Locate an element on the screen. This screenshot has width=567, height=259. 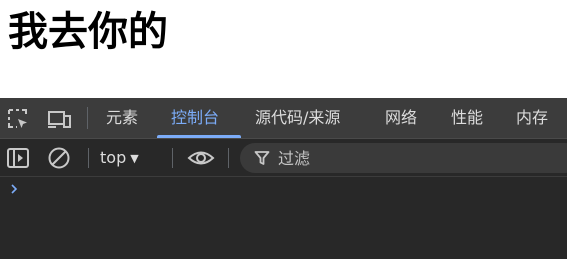
active-tab-indicator is located at coordinates (199, 136).